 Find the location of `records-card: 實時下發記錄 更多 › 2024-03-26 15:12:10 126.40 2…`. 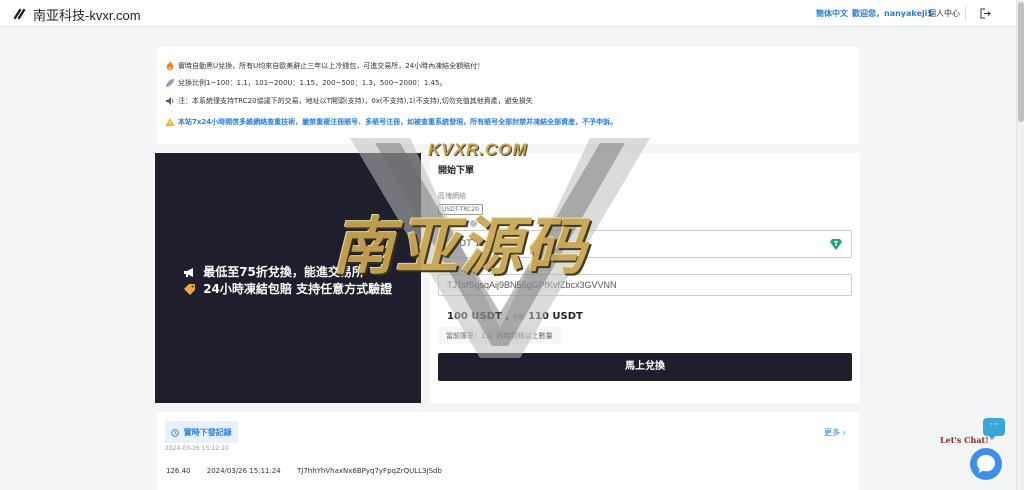

records-card: 實時下發記錄 更多 › 2024-03-26 15:12:10 126.40 2… is located at coordinates (508, 451).